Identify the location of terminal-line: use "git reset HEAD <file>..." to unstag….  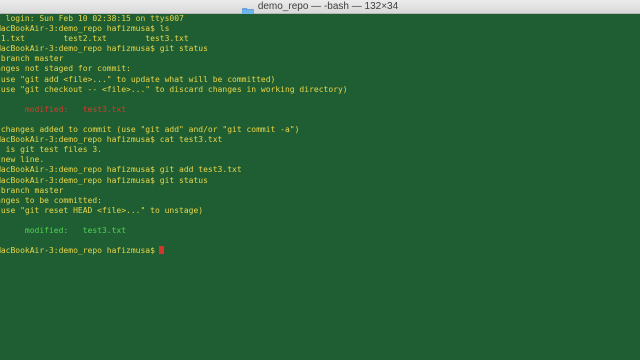
(174, 211).